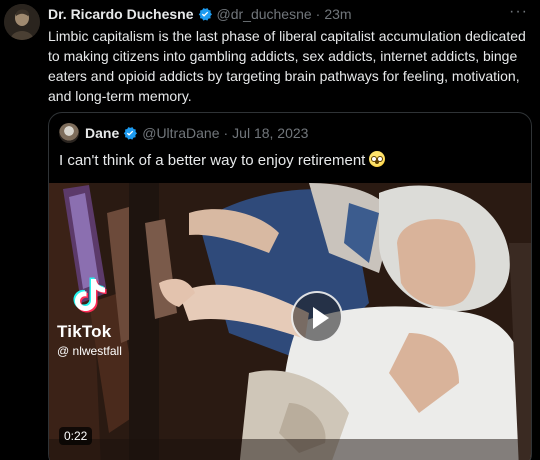 This screenshot has width=540, height=460. What do you see at coordinates (76, 436) in the screenshot?
I see `video-duration: 0:22` at bounding box center [76, 436].